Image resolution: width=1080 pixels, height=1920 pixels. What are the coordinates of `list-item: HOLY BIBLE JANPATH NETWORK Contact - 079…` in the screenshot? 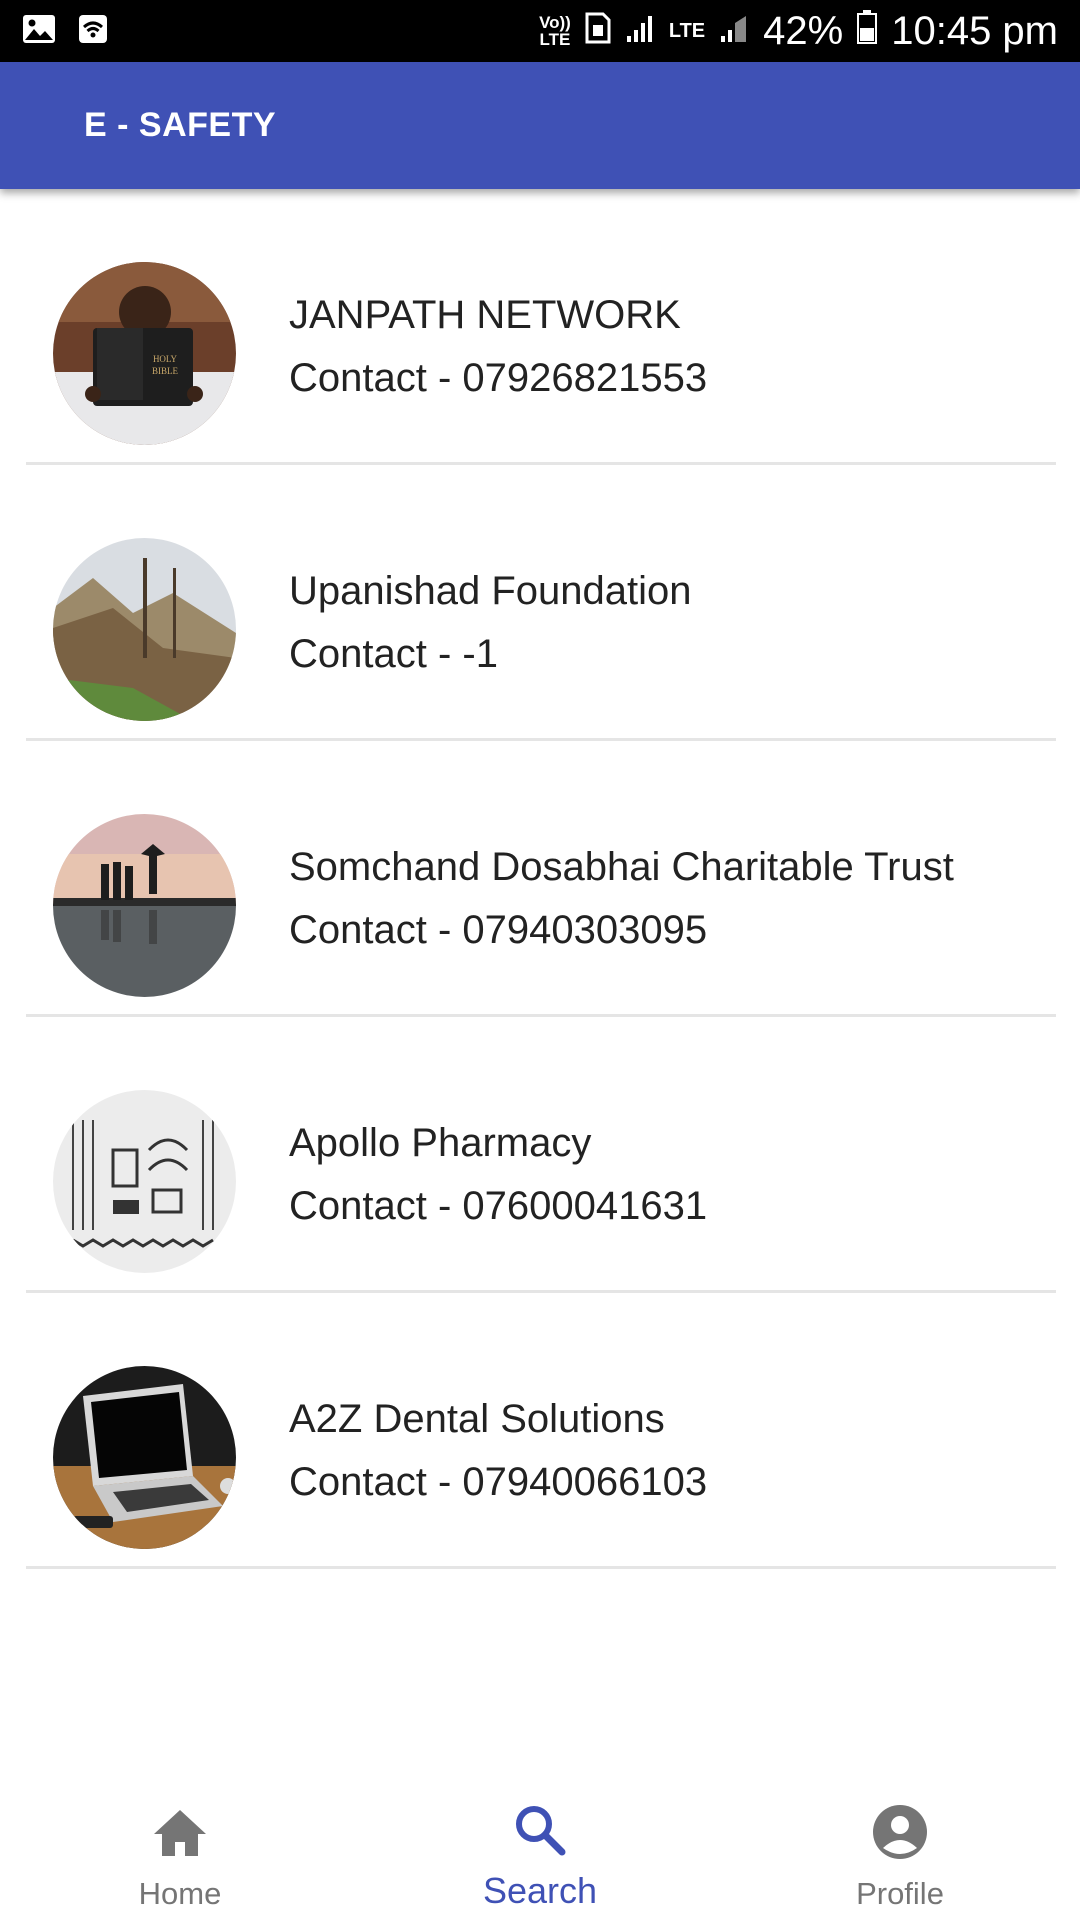 It's located at (540, 327).